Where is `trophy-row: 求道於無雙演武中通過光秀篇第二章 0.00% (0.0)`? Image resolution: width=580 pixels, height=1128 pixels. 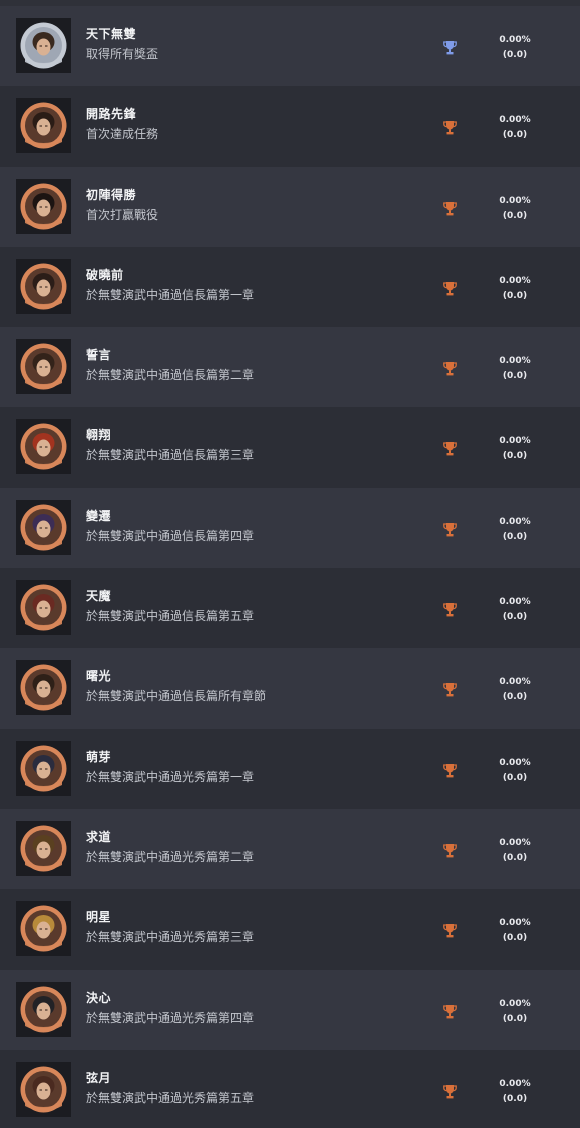 trophy-row: 求道於無雙演武中通過光秀篇第二章 0.00% (0.0) is located at coordinates (290, 849).